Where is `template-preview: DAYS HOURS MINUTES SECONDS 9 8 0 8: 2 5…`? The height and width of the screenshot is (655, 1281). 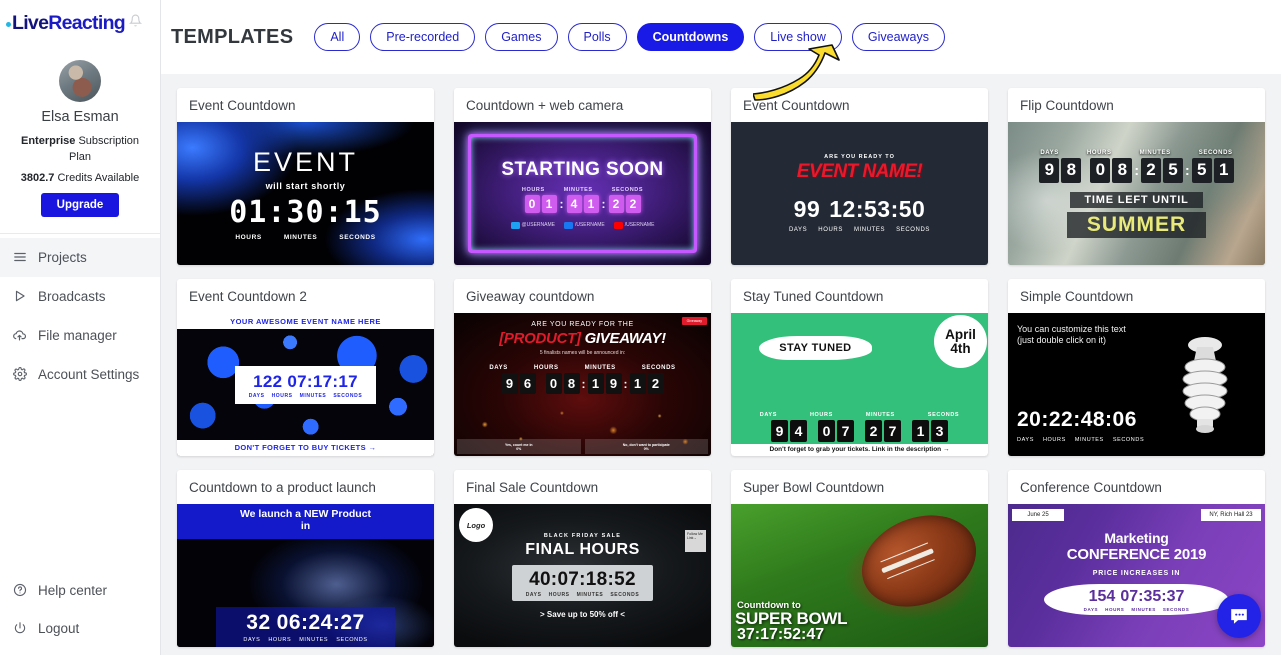 template-preview: DAYS HOURS MINUTES SECONDS 9 8 0 8: 2 5… is located at coordinates (1136, 193).